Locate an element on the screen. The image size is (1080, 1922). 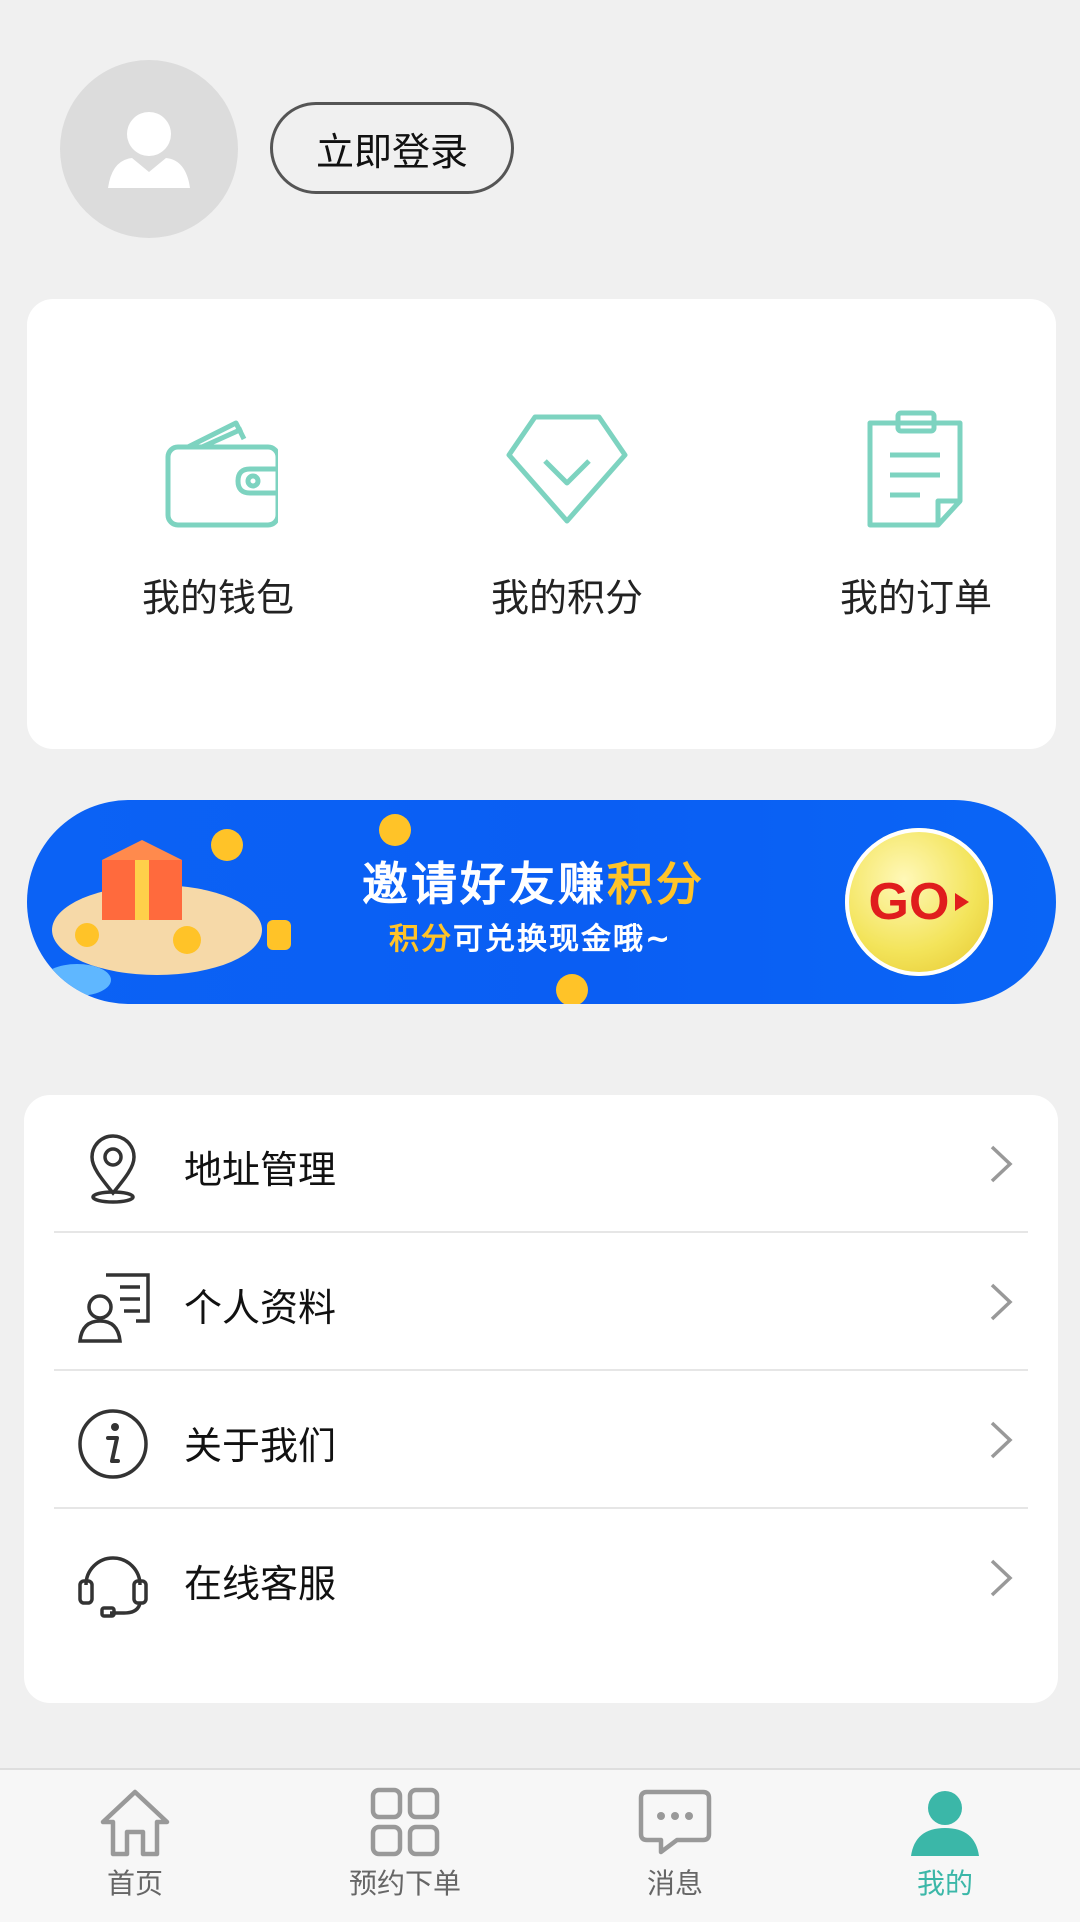
invite-banner: 邀请好友赚积分 积分可兑换现金哦~ GO is located at coordinates (541, 902).